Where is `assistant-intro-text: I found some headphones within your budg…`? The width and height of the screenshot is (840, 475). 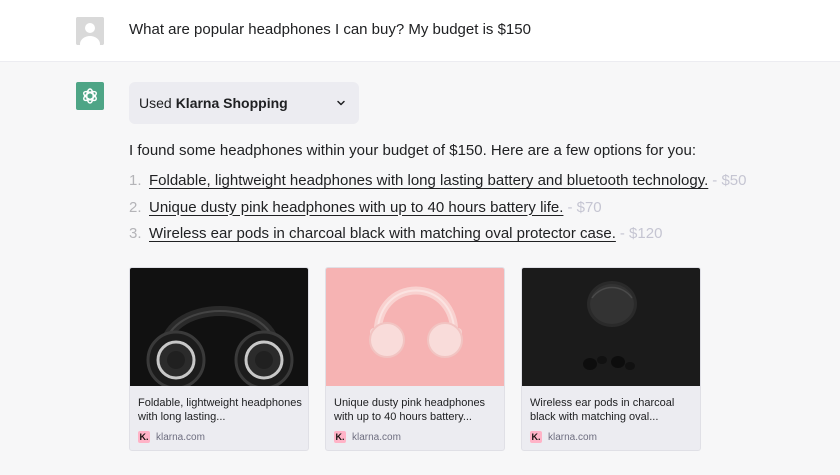 assistant-intro-text: I found some headphones within your budg… is located at coordinates (413, 150).